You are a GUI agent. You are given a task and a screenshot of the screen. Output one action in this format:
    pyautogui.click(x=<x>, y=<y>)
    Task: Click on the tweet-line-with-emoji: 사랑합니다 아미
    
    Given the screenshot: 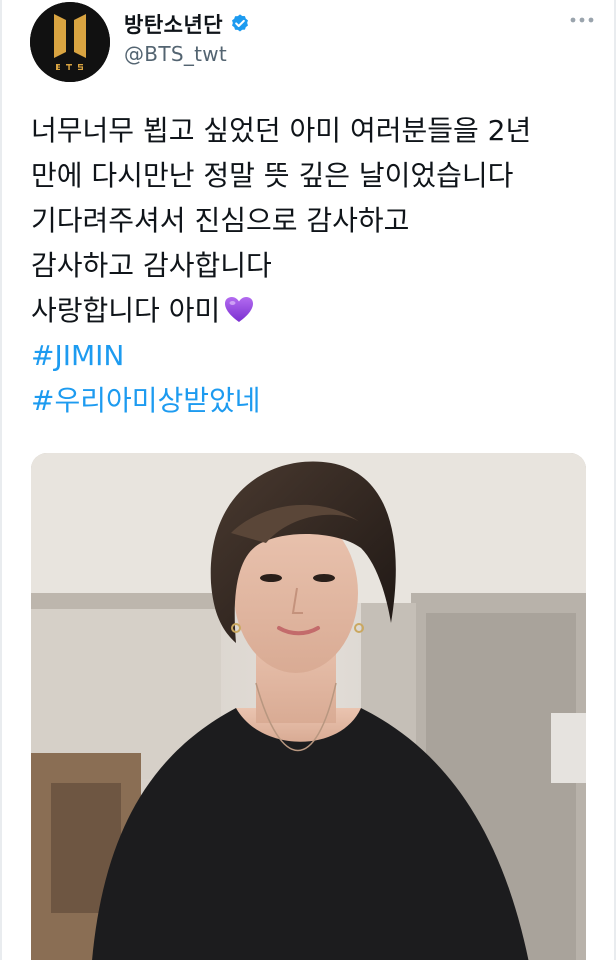 What is the action you would take?
    pyautogui.click(x=316, y=310)
    